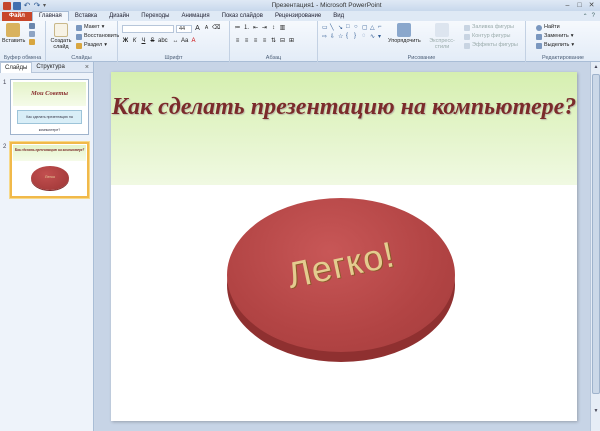 Image resolution: width=600 pixels, height=431 pixels. What do you see at coordinates (255, 28) in the screenshot?
I see `decrease-indent-icon: ⇤` at bounding box center [255, 28].